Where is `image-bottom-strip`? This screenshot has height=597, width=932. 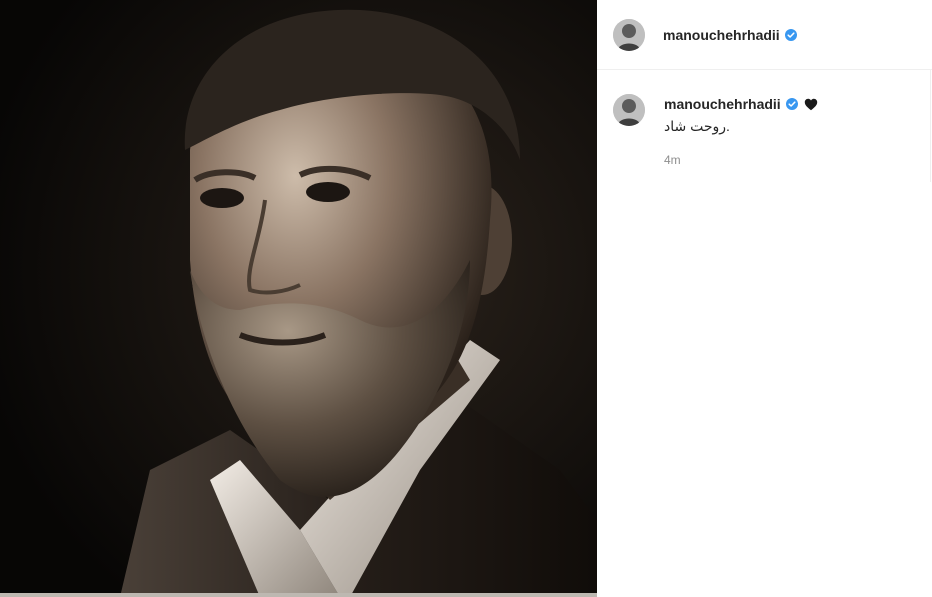 image-bottom-strip is located at coordinates (298, 595).